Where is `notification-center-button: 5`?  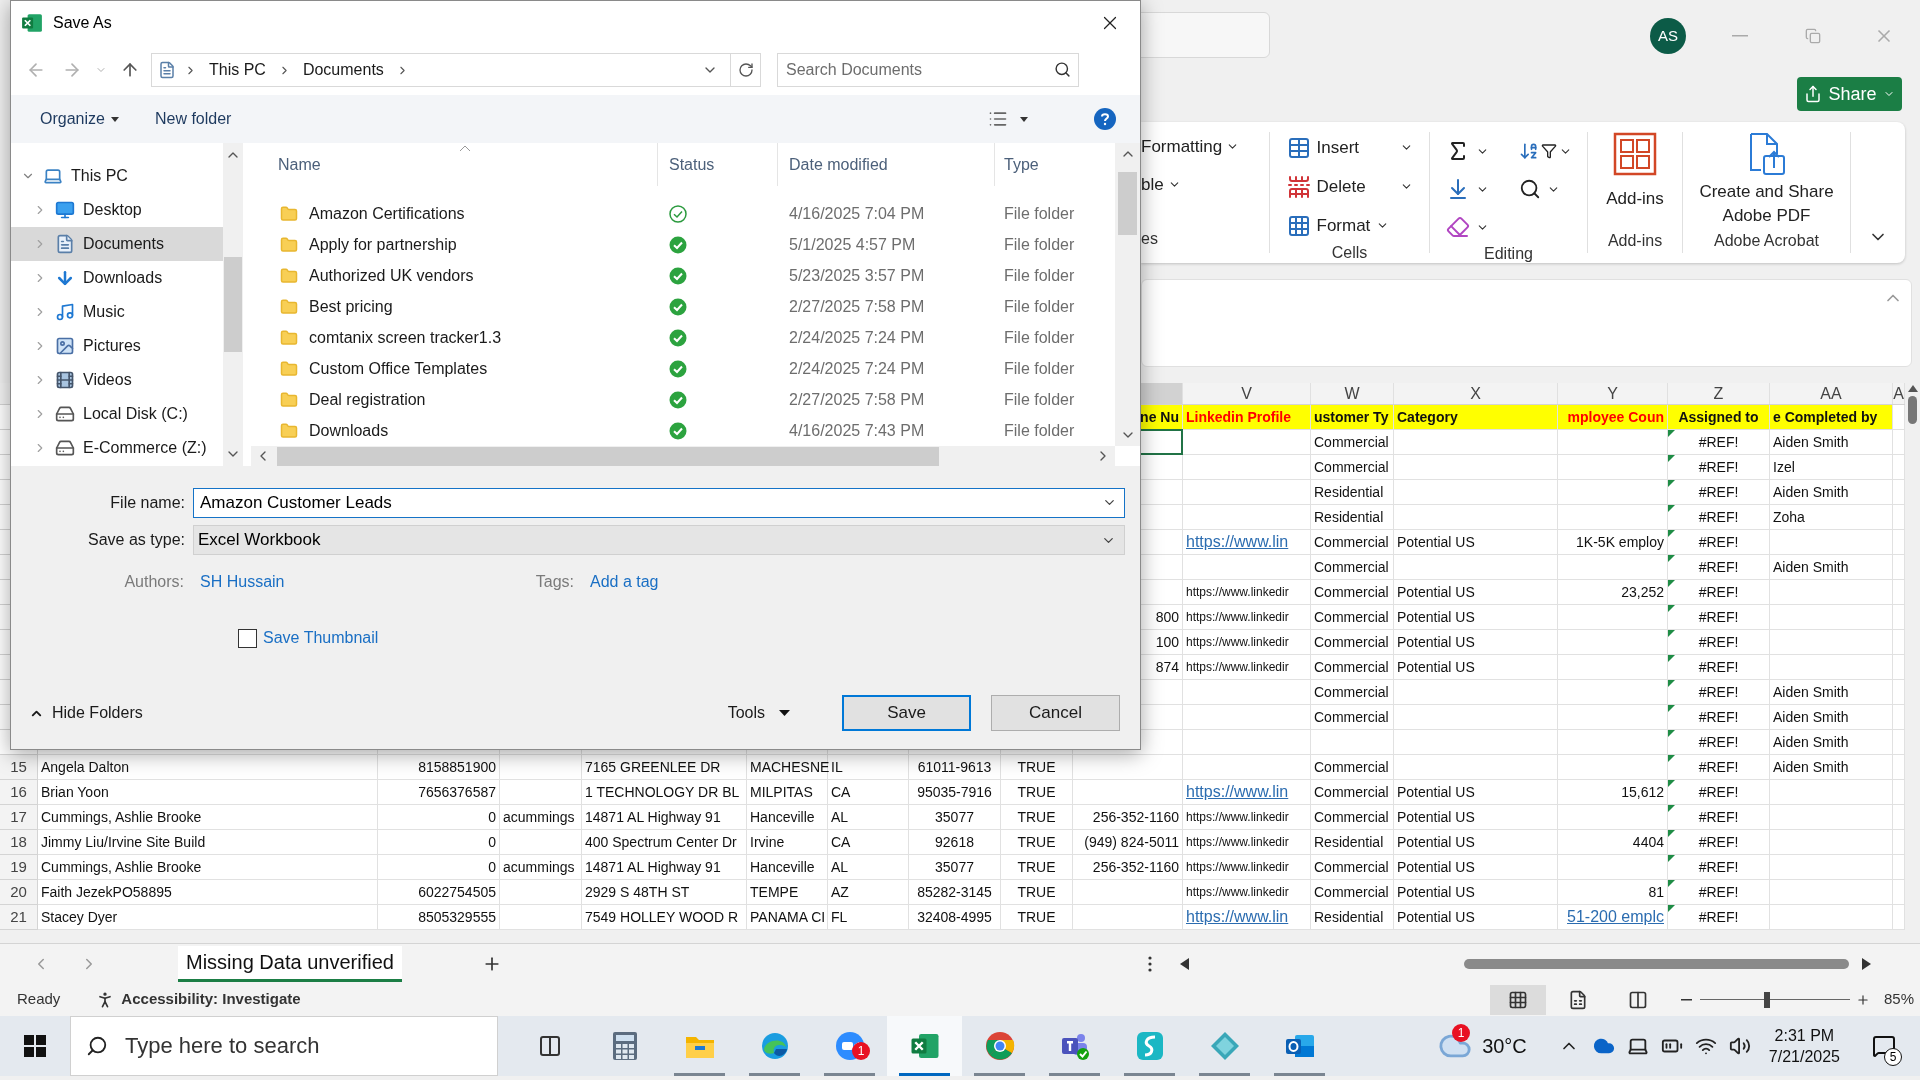
notification-center-button: 5 is located at coordinates (1884, 1046).